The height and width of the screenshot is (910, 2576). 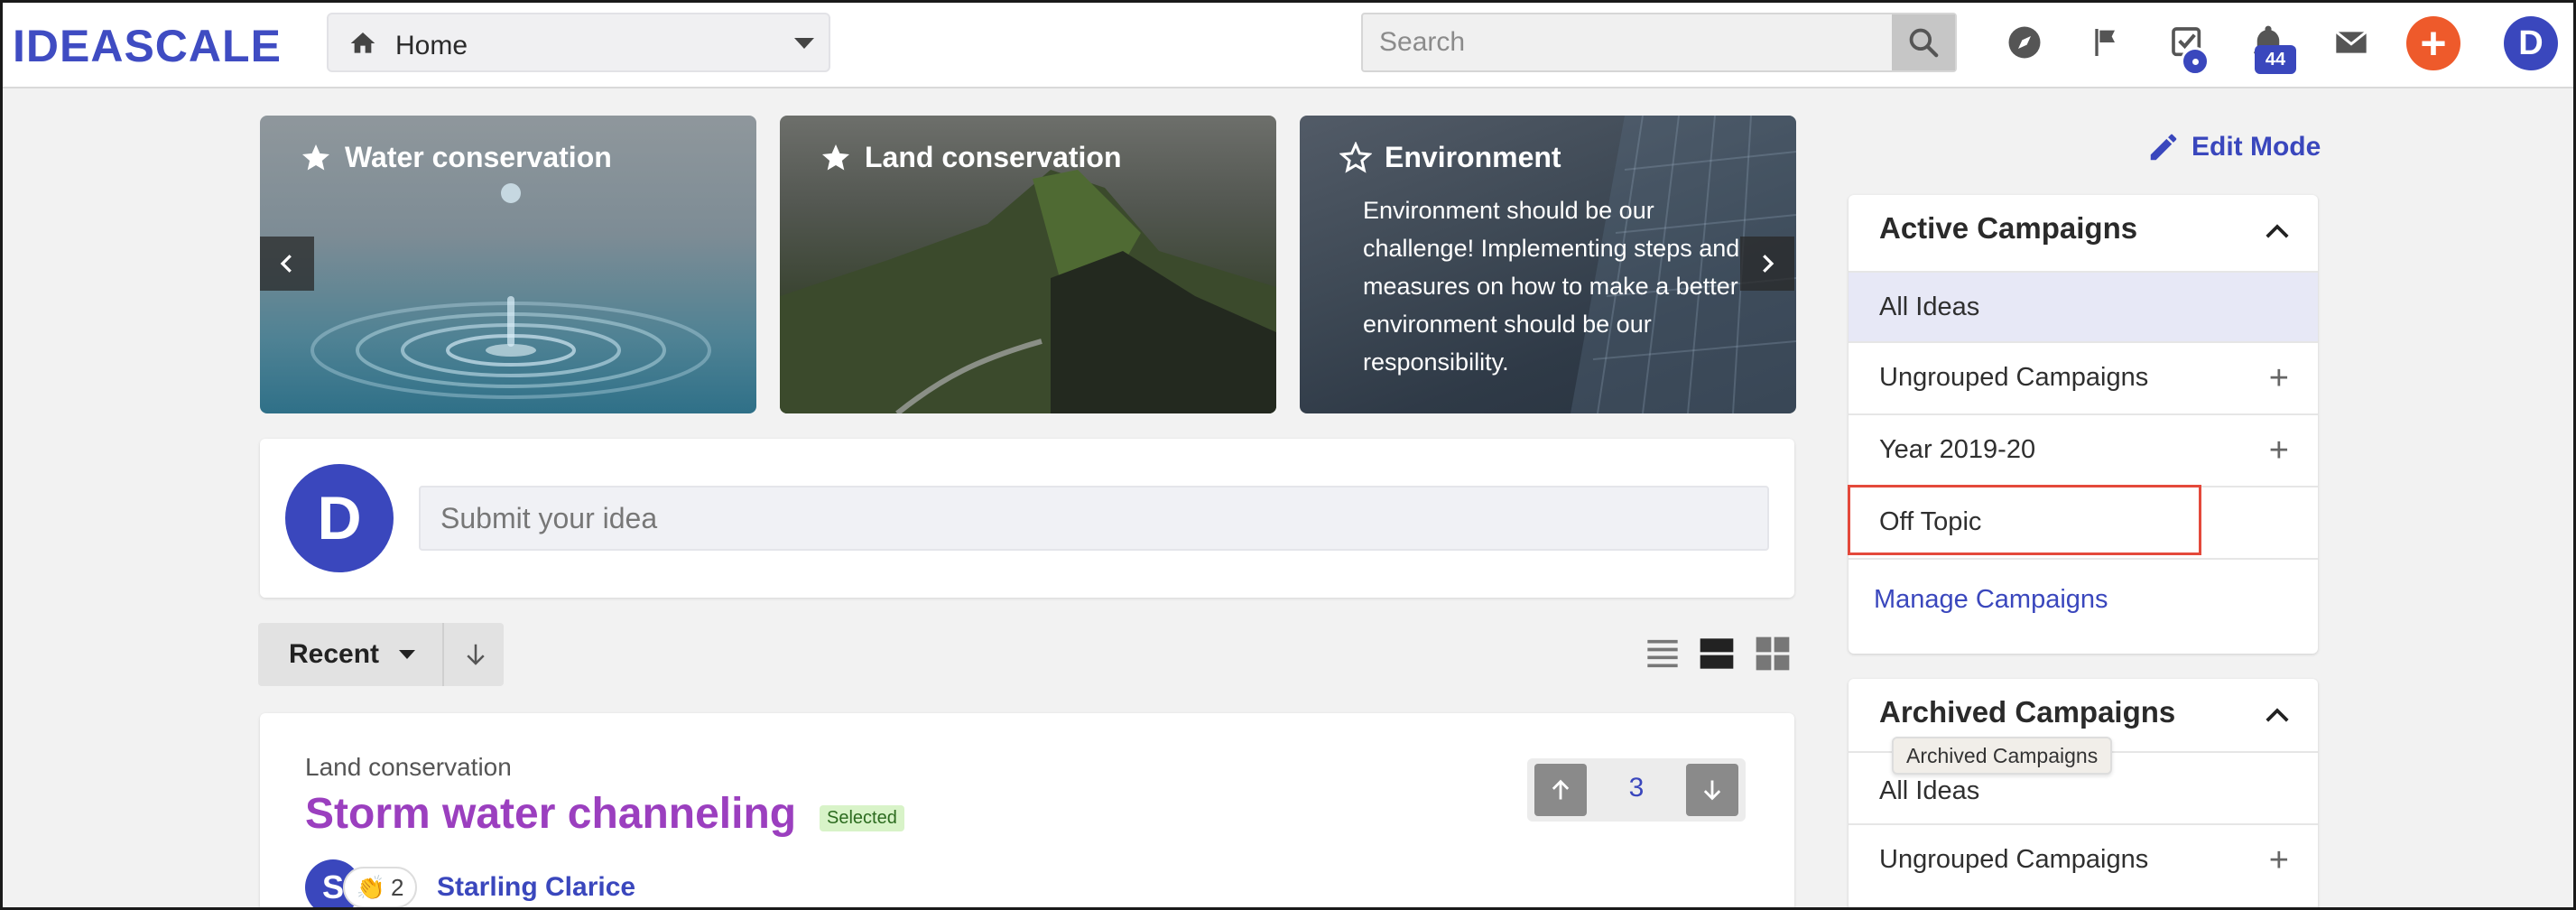 I want to click on chevron-left-icon, so click(x=286, y=264).